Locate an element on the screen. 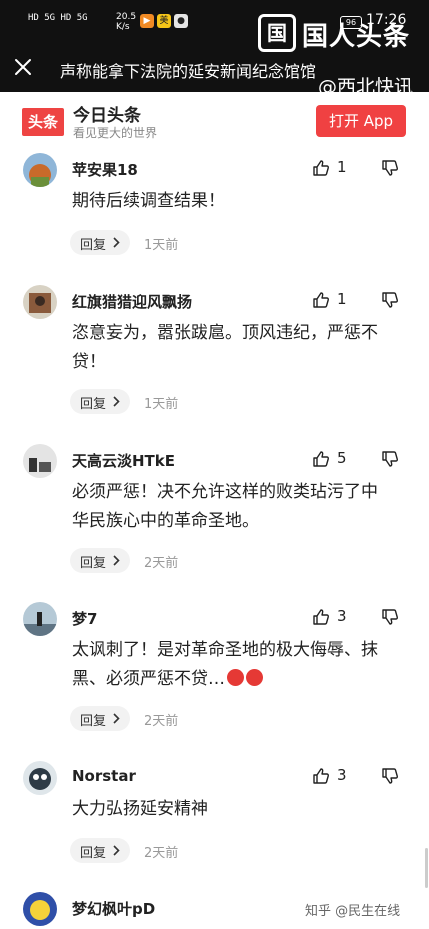 The image size is (429, 929). comment-text: 期待后续调查结果！ is located at coordinates (239, 201).